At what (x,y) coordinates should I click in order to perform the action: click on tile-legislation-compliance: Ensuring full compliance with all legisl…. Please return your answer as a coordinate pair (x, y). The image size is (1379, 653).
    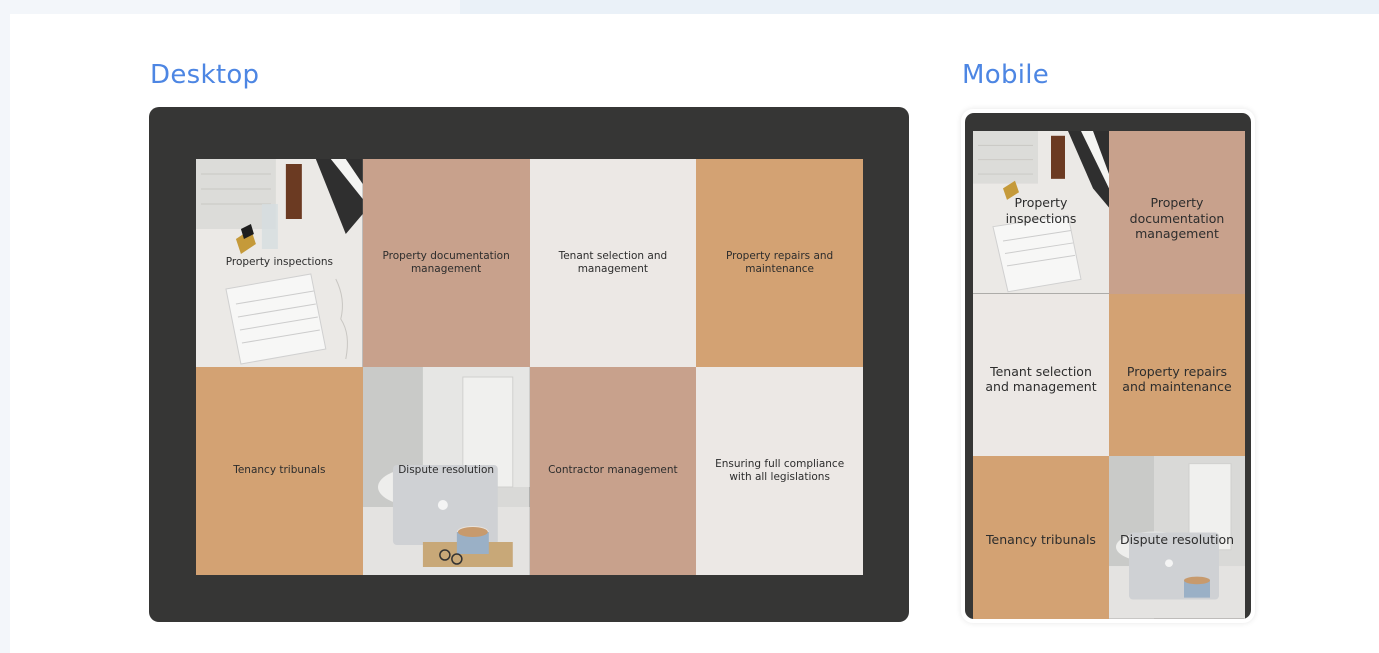
    Looking at the image, I should click on (779, 471).